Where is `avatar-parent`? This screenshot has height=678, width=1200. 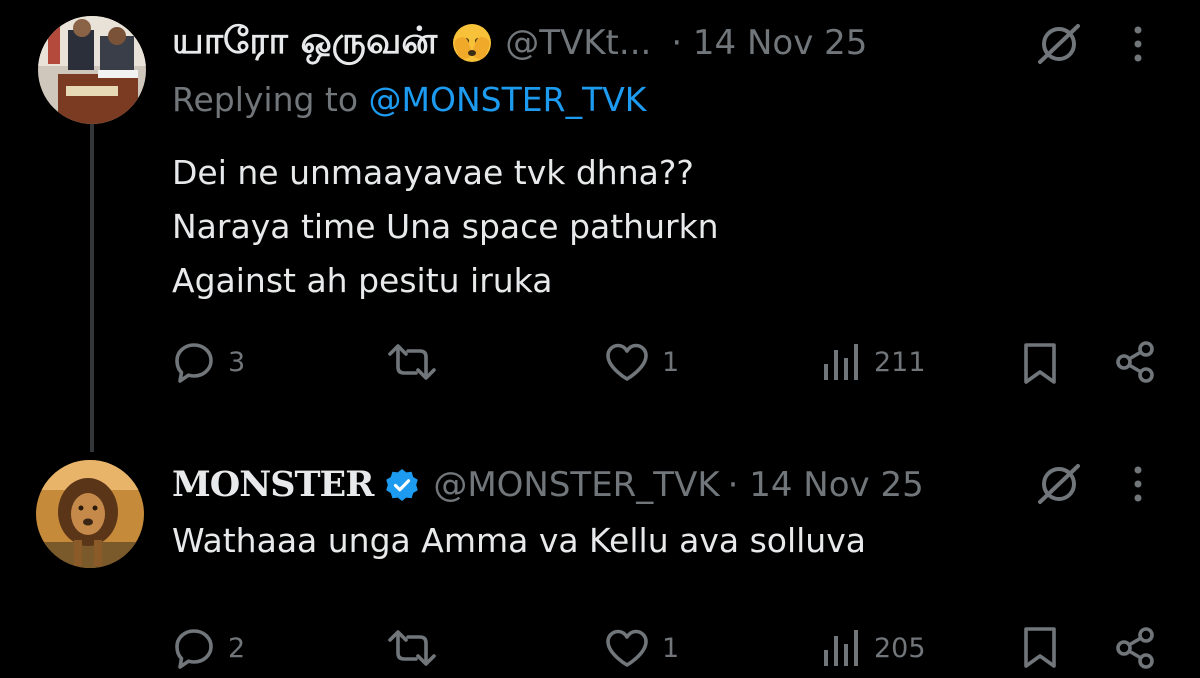 avatar-parent is located at coordinates (92, 70).